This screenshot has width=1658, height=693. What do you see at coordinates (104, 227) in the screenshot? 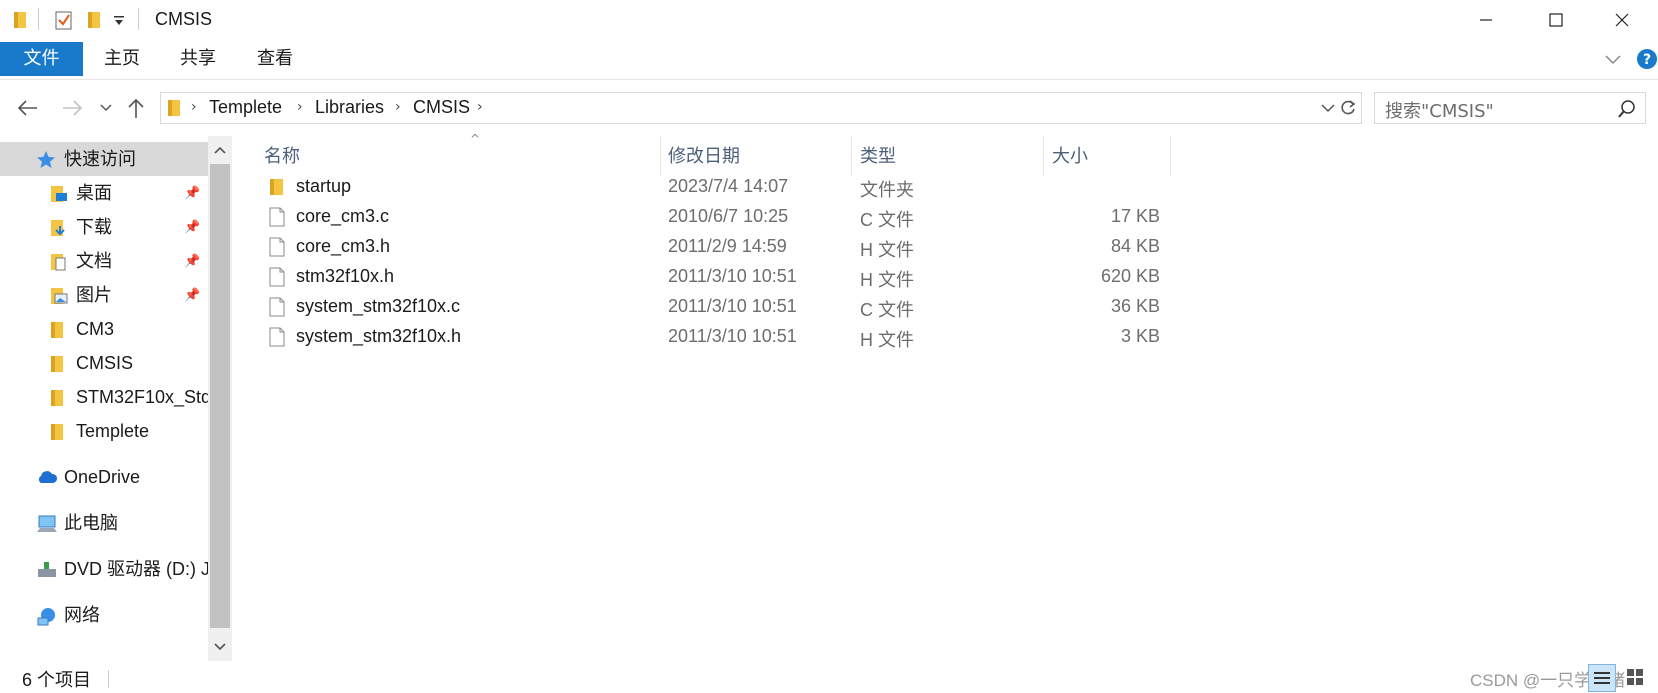
I see `nav-item-downloads: 下载 📌` at bounding box center [104, 227].